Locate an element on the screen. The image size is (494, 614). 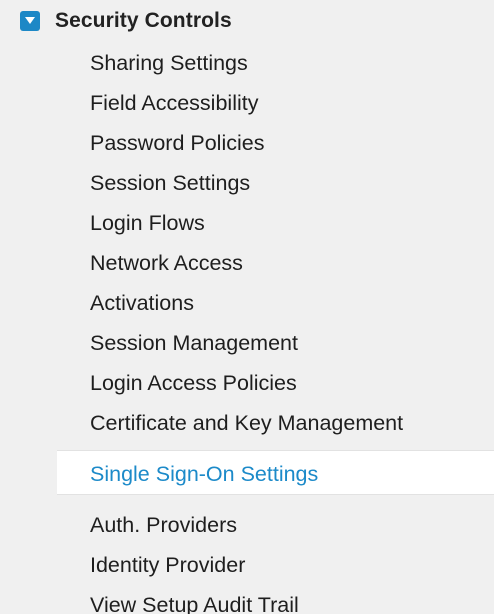
nav-item-password-policies: Password Policies is located at coordinates (177, 143).